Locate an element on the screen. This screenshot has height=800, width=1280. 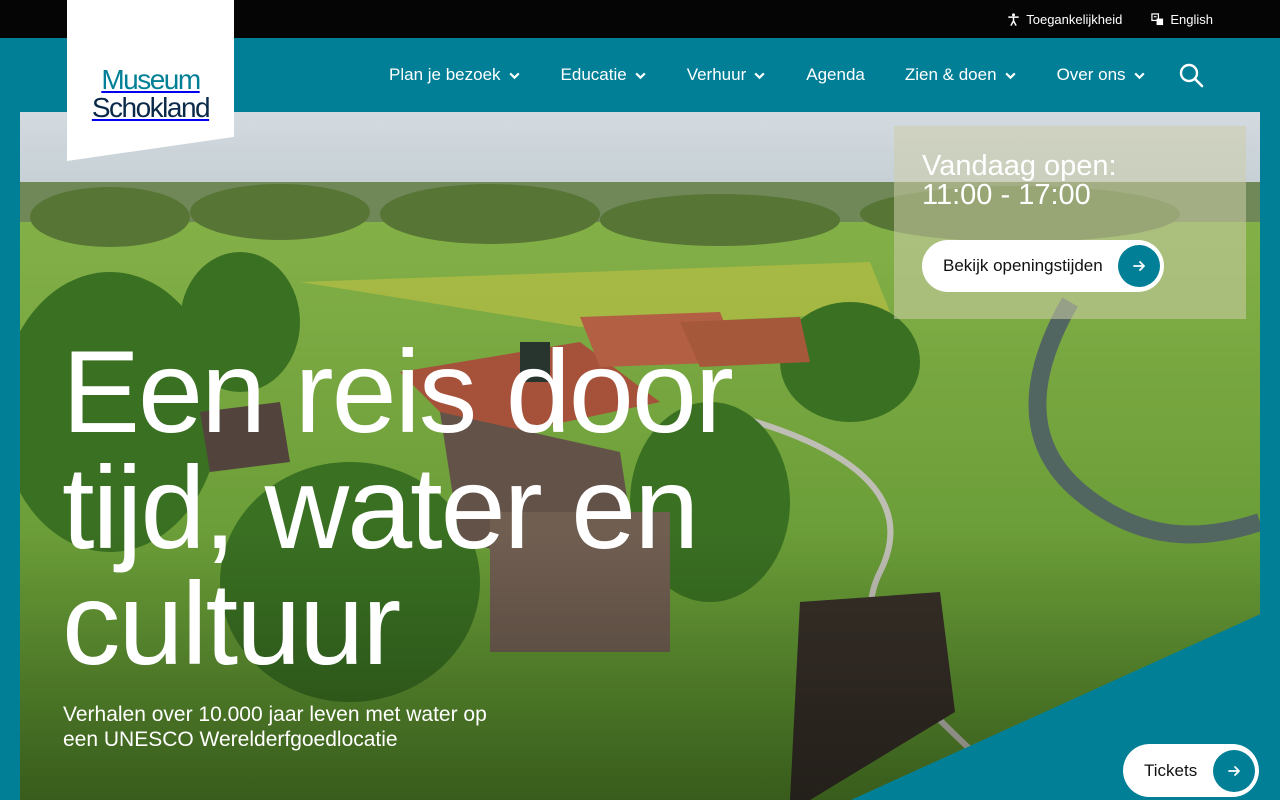
nav-item-label: Educatie is located at coordinates (593, 74).